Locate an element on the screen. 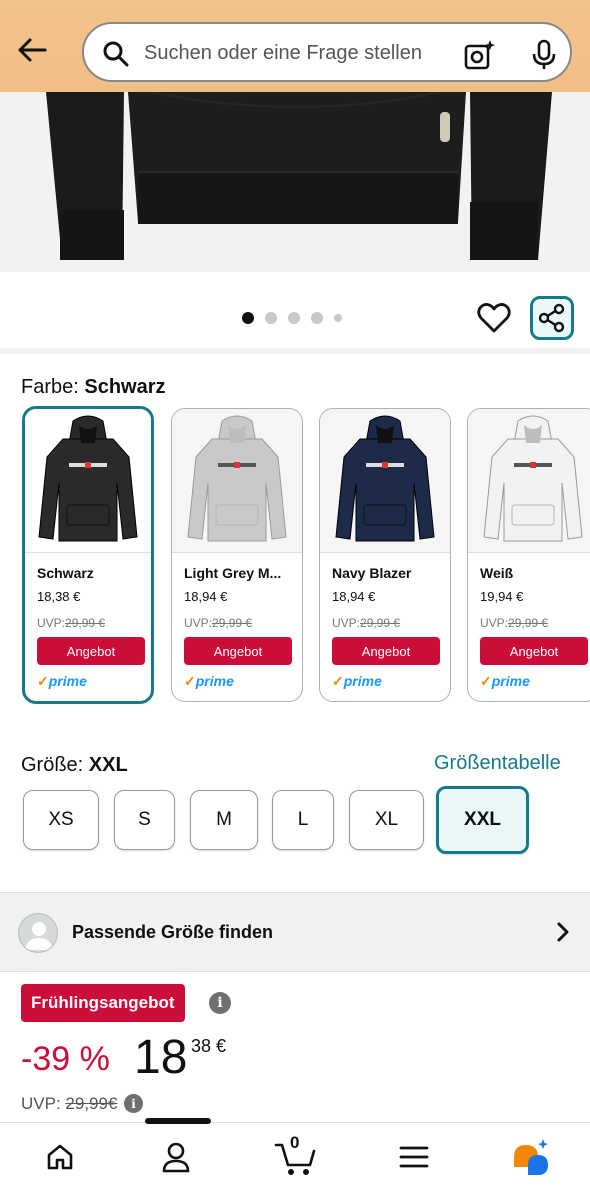 The height and width of the screenshot is (1197, 590). swatch-price: 19,94 € is located at coordinates (502, 596).